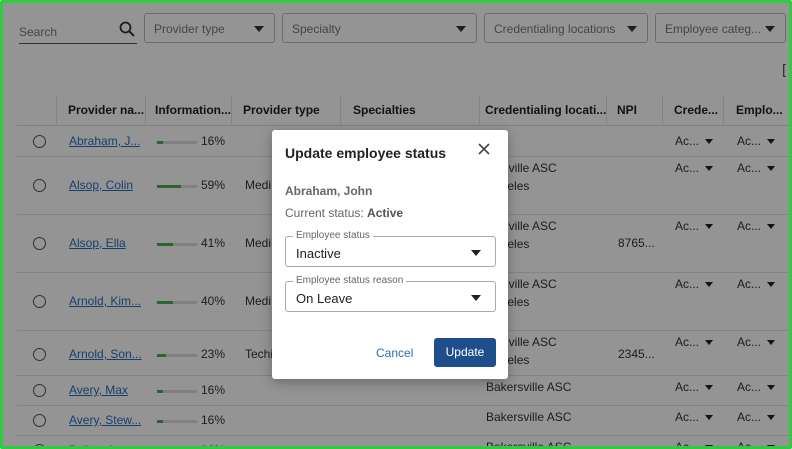  I want to click on employee-status-reason-value: On Leave, so click(324, 298).